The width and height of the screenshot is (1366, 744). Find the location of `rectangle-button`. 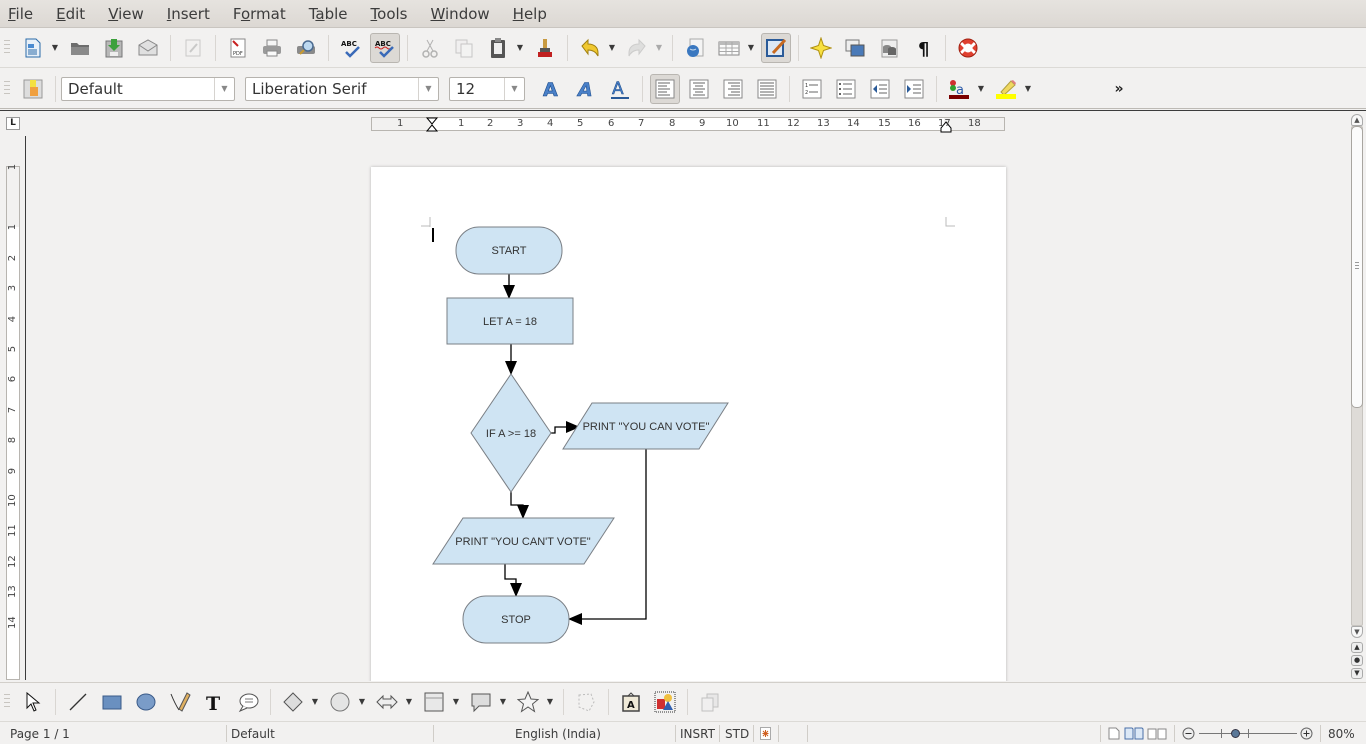

rectangle-button is located at coordinates (112, 702).